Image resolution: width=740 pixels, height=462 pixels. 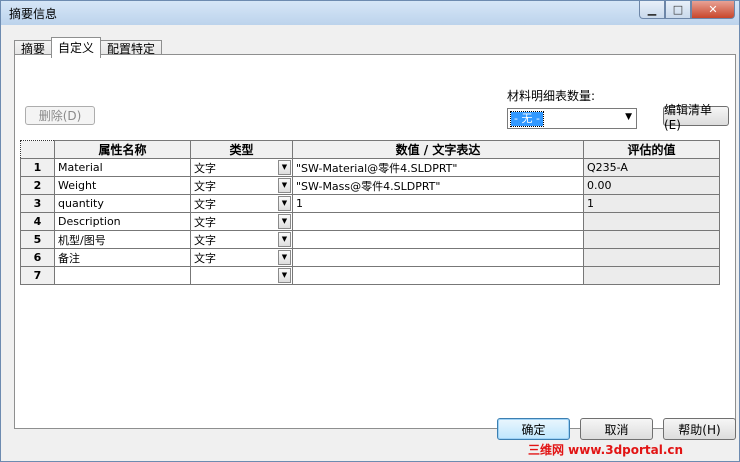 What do you see at coordinates (122, 275) in the screenshot?
I see `property-name-cell` at bounding box center [122, 275].